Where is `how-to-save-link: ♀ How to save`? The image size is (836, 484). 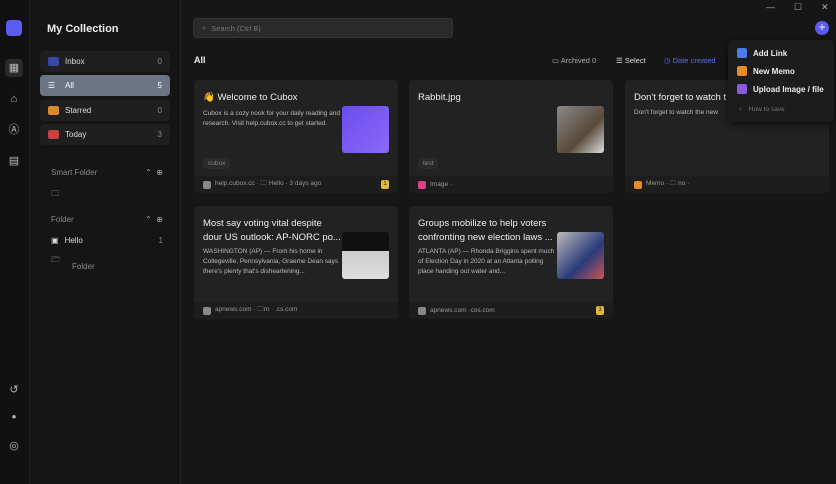
how-to-save-link: ♀ How to save is located at coordinates (781, 109).